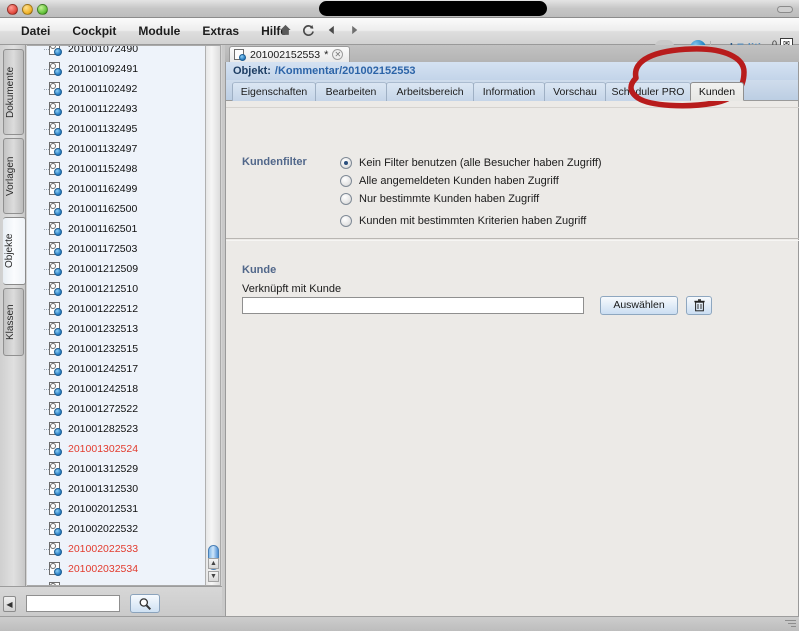 The height and width of the screenshot is (631, 799). I want to click on tree-item-label: 201001282523, so click(103, 428).